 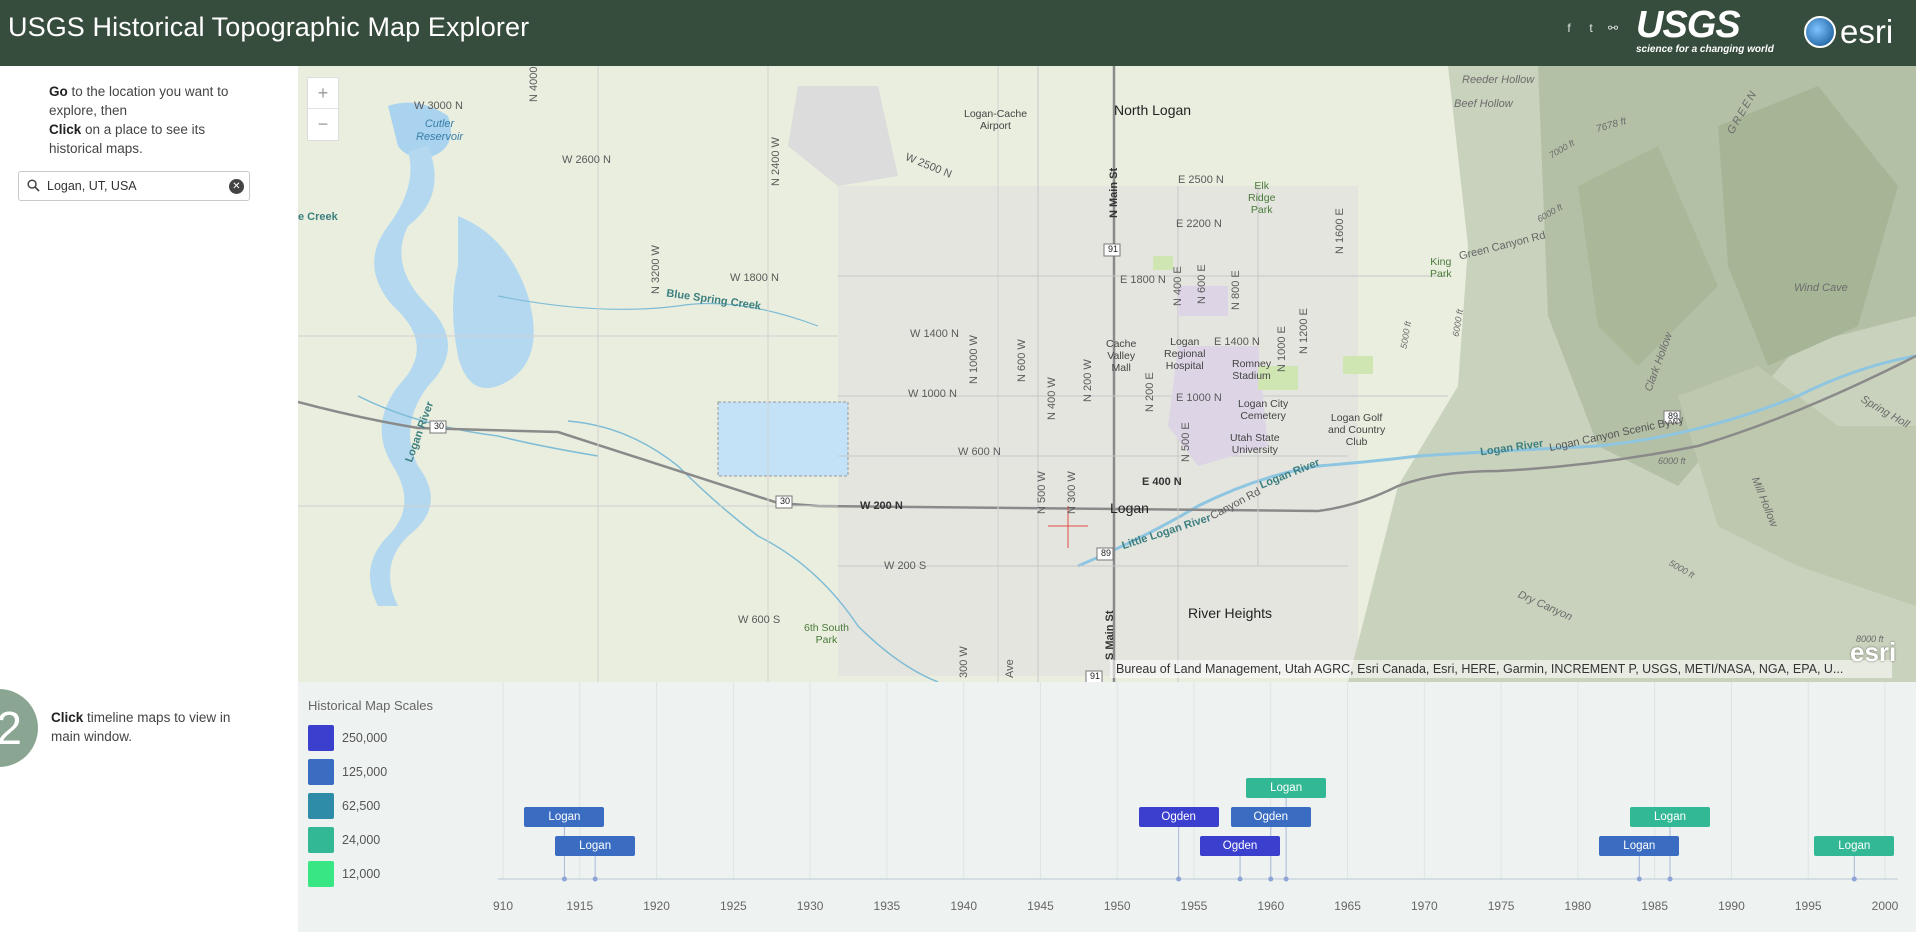 I want to click on route-89-shield: 89, so click(x=1106, y=553).